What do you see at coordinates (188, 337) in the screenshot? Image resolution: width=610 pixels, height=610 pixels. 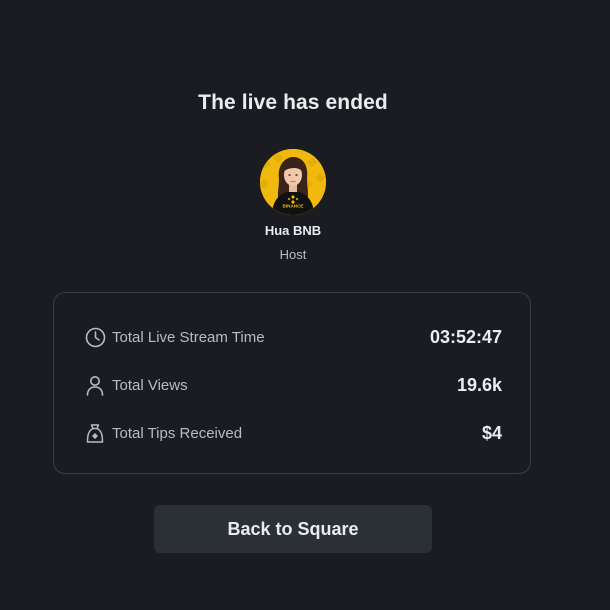 I see `stat-label: Total Live Stream Time` at bounding box center [188, 337].